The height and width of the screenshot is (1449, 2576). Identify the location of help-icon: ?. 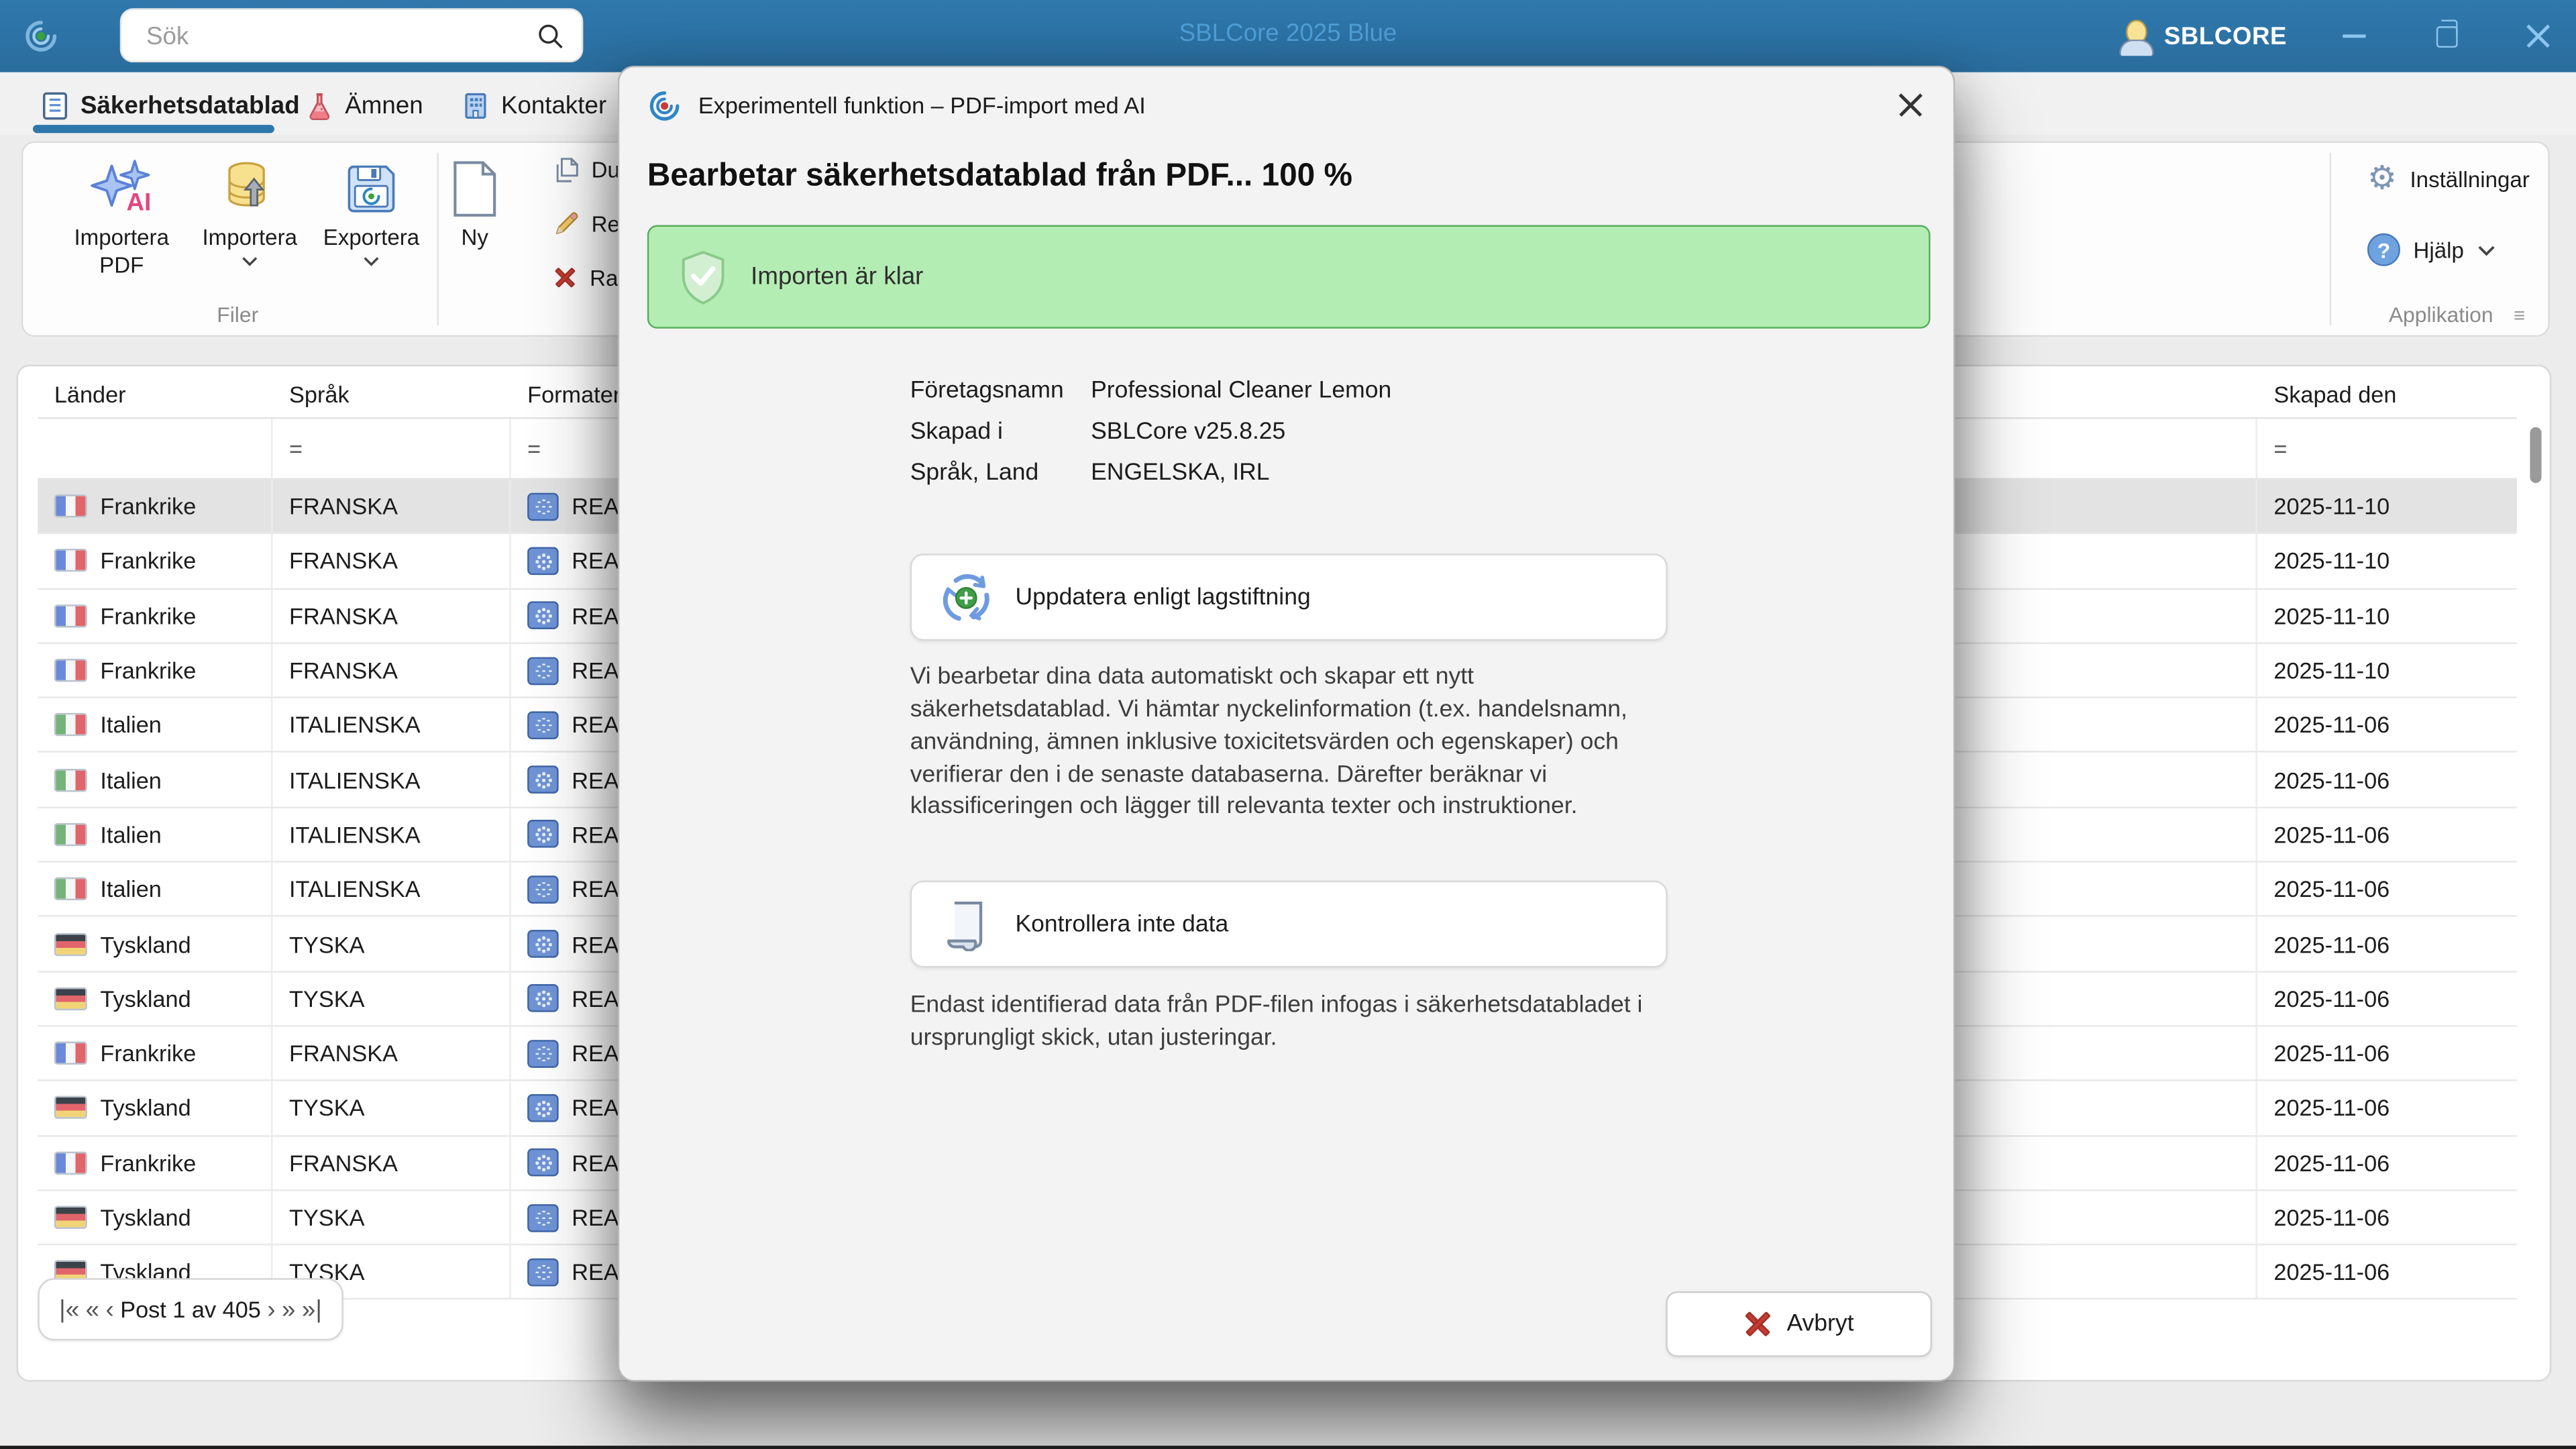
(2383, 249).